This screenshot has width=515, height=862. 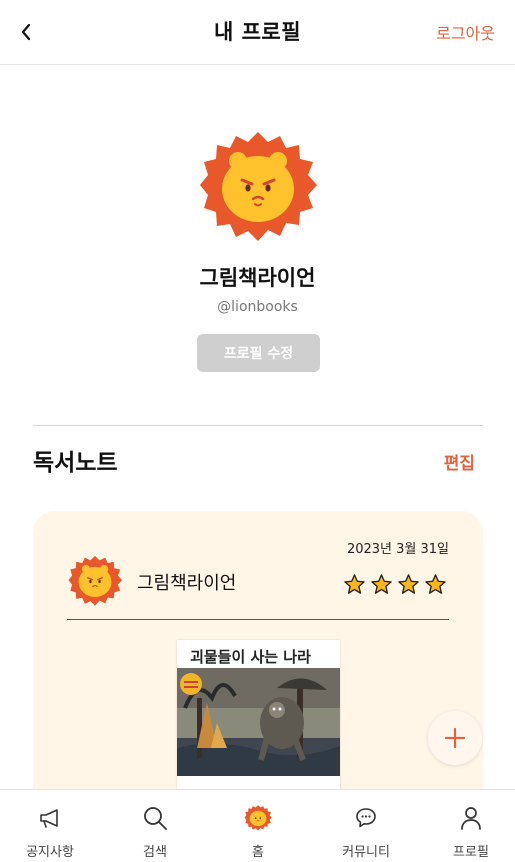 I want to click on search-icon, so click(x=155, y=818).